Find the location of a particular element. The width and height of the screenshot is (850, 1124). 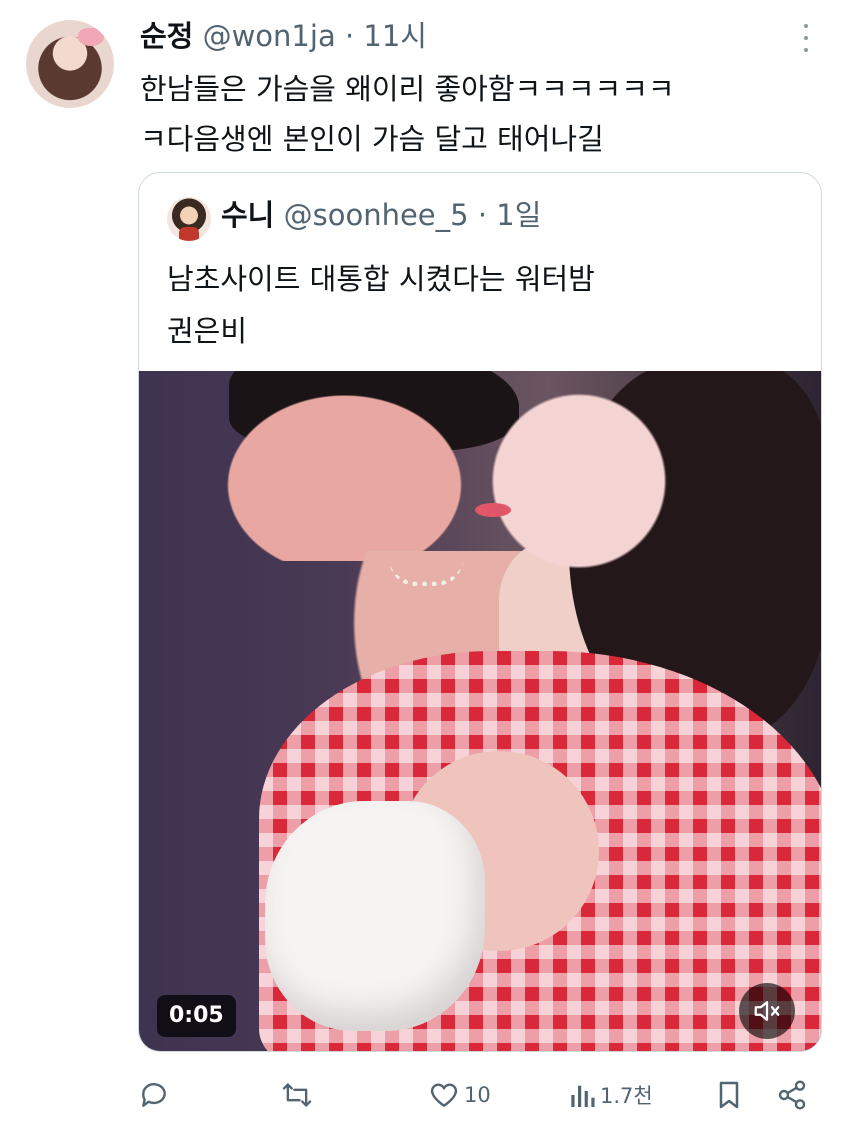

more-vertical-icon is located at coordinates (806, 38).